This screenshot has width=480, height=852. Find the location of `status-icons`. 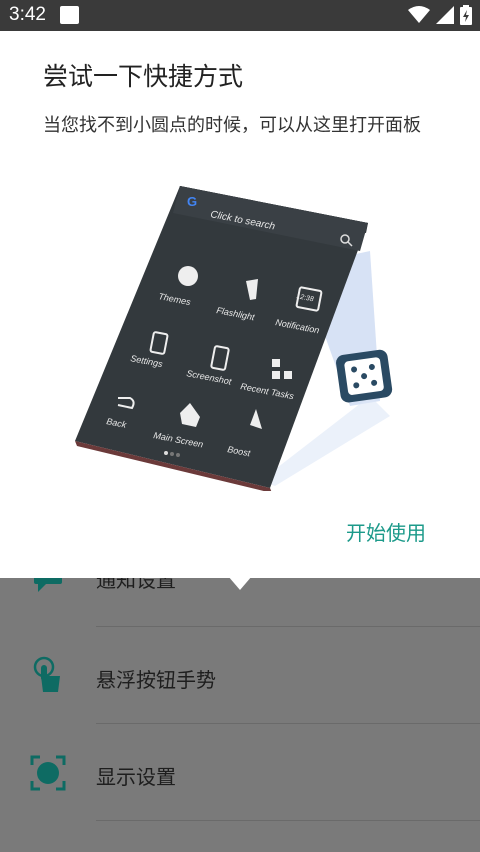

status-icons is located at coordinates (440, 15).